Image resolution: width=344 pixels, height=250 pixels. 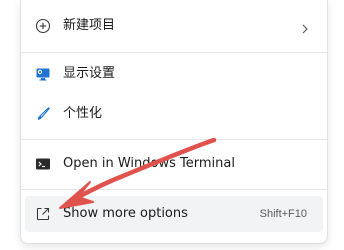 I want to click on menu-item-label: 显示设置, so click(x=89, y=73).